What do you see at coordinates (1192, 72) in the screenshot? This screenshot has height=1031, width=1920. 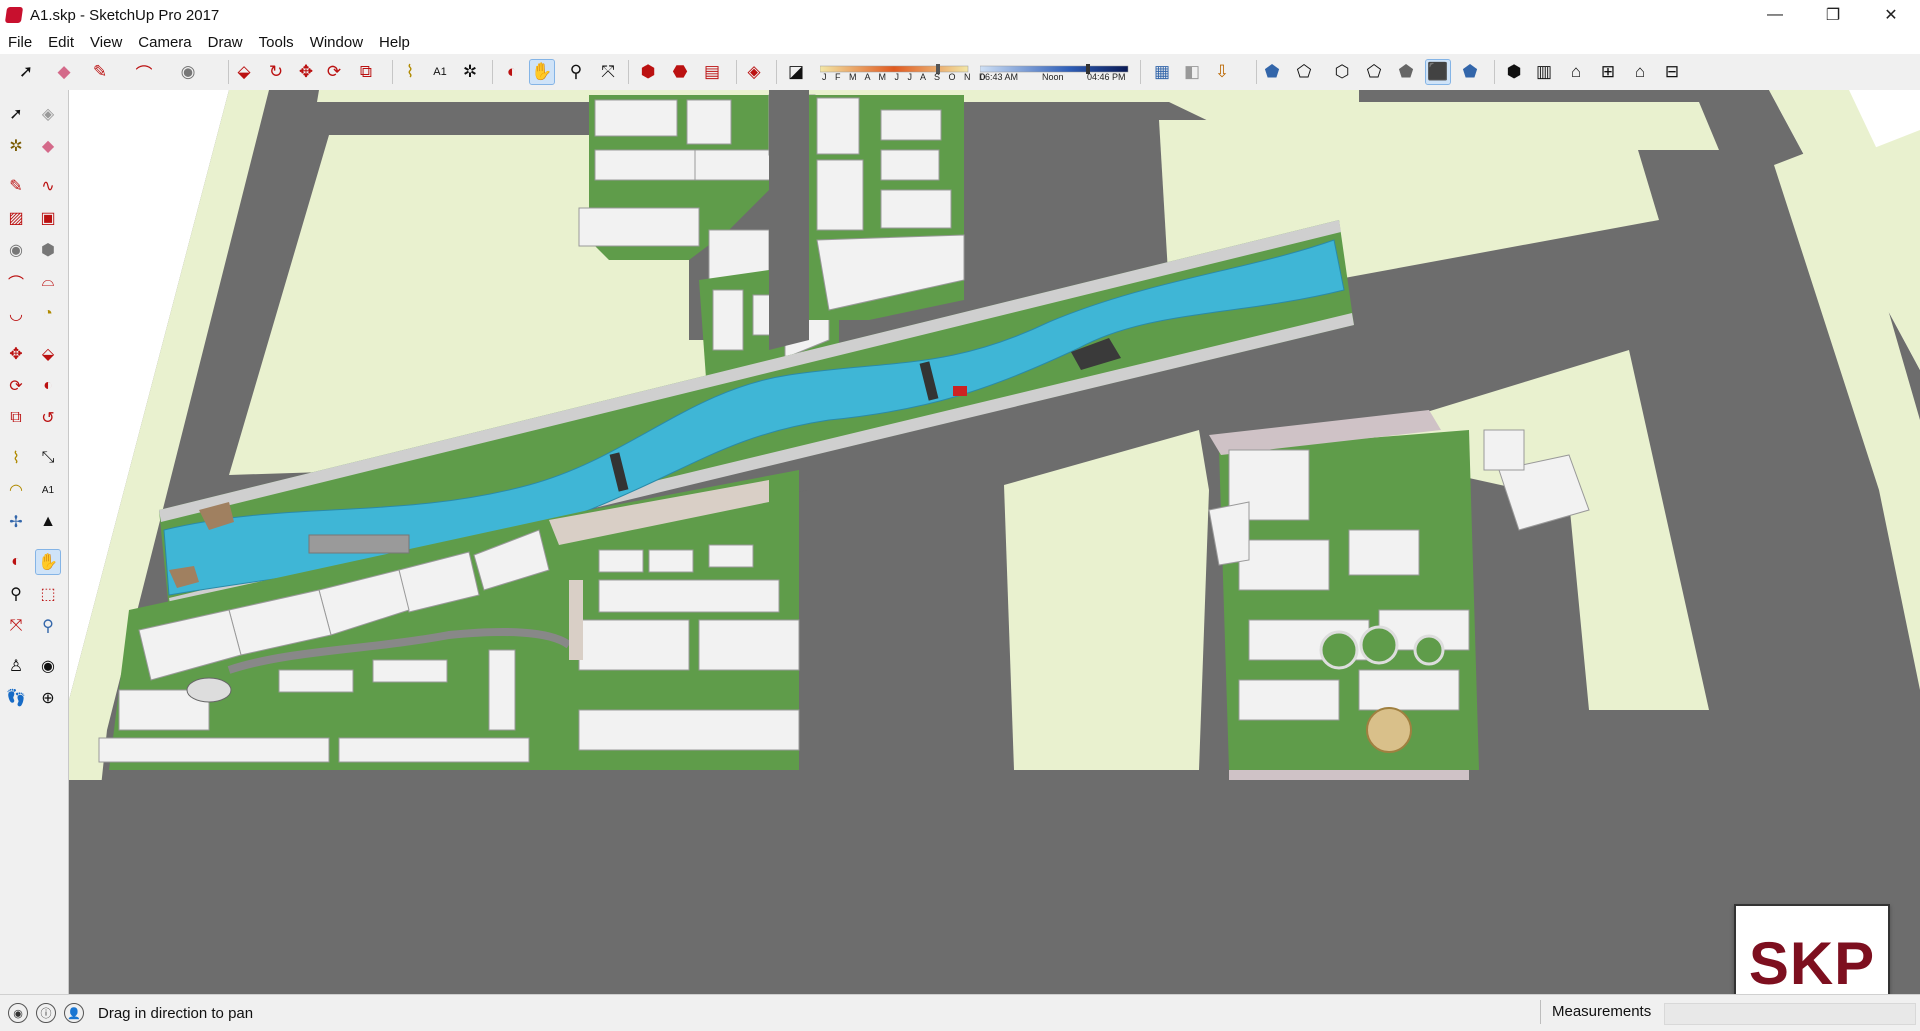 I see `top-view-icon: ◧` at bounding box center [1192, 72].